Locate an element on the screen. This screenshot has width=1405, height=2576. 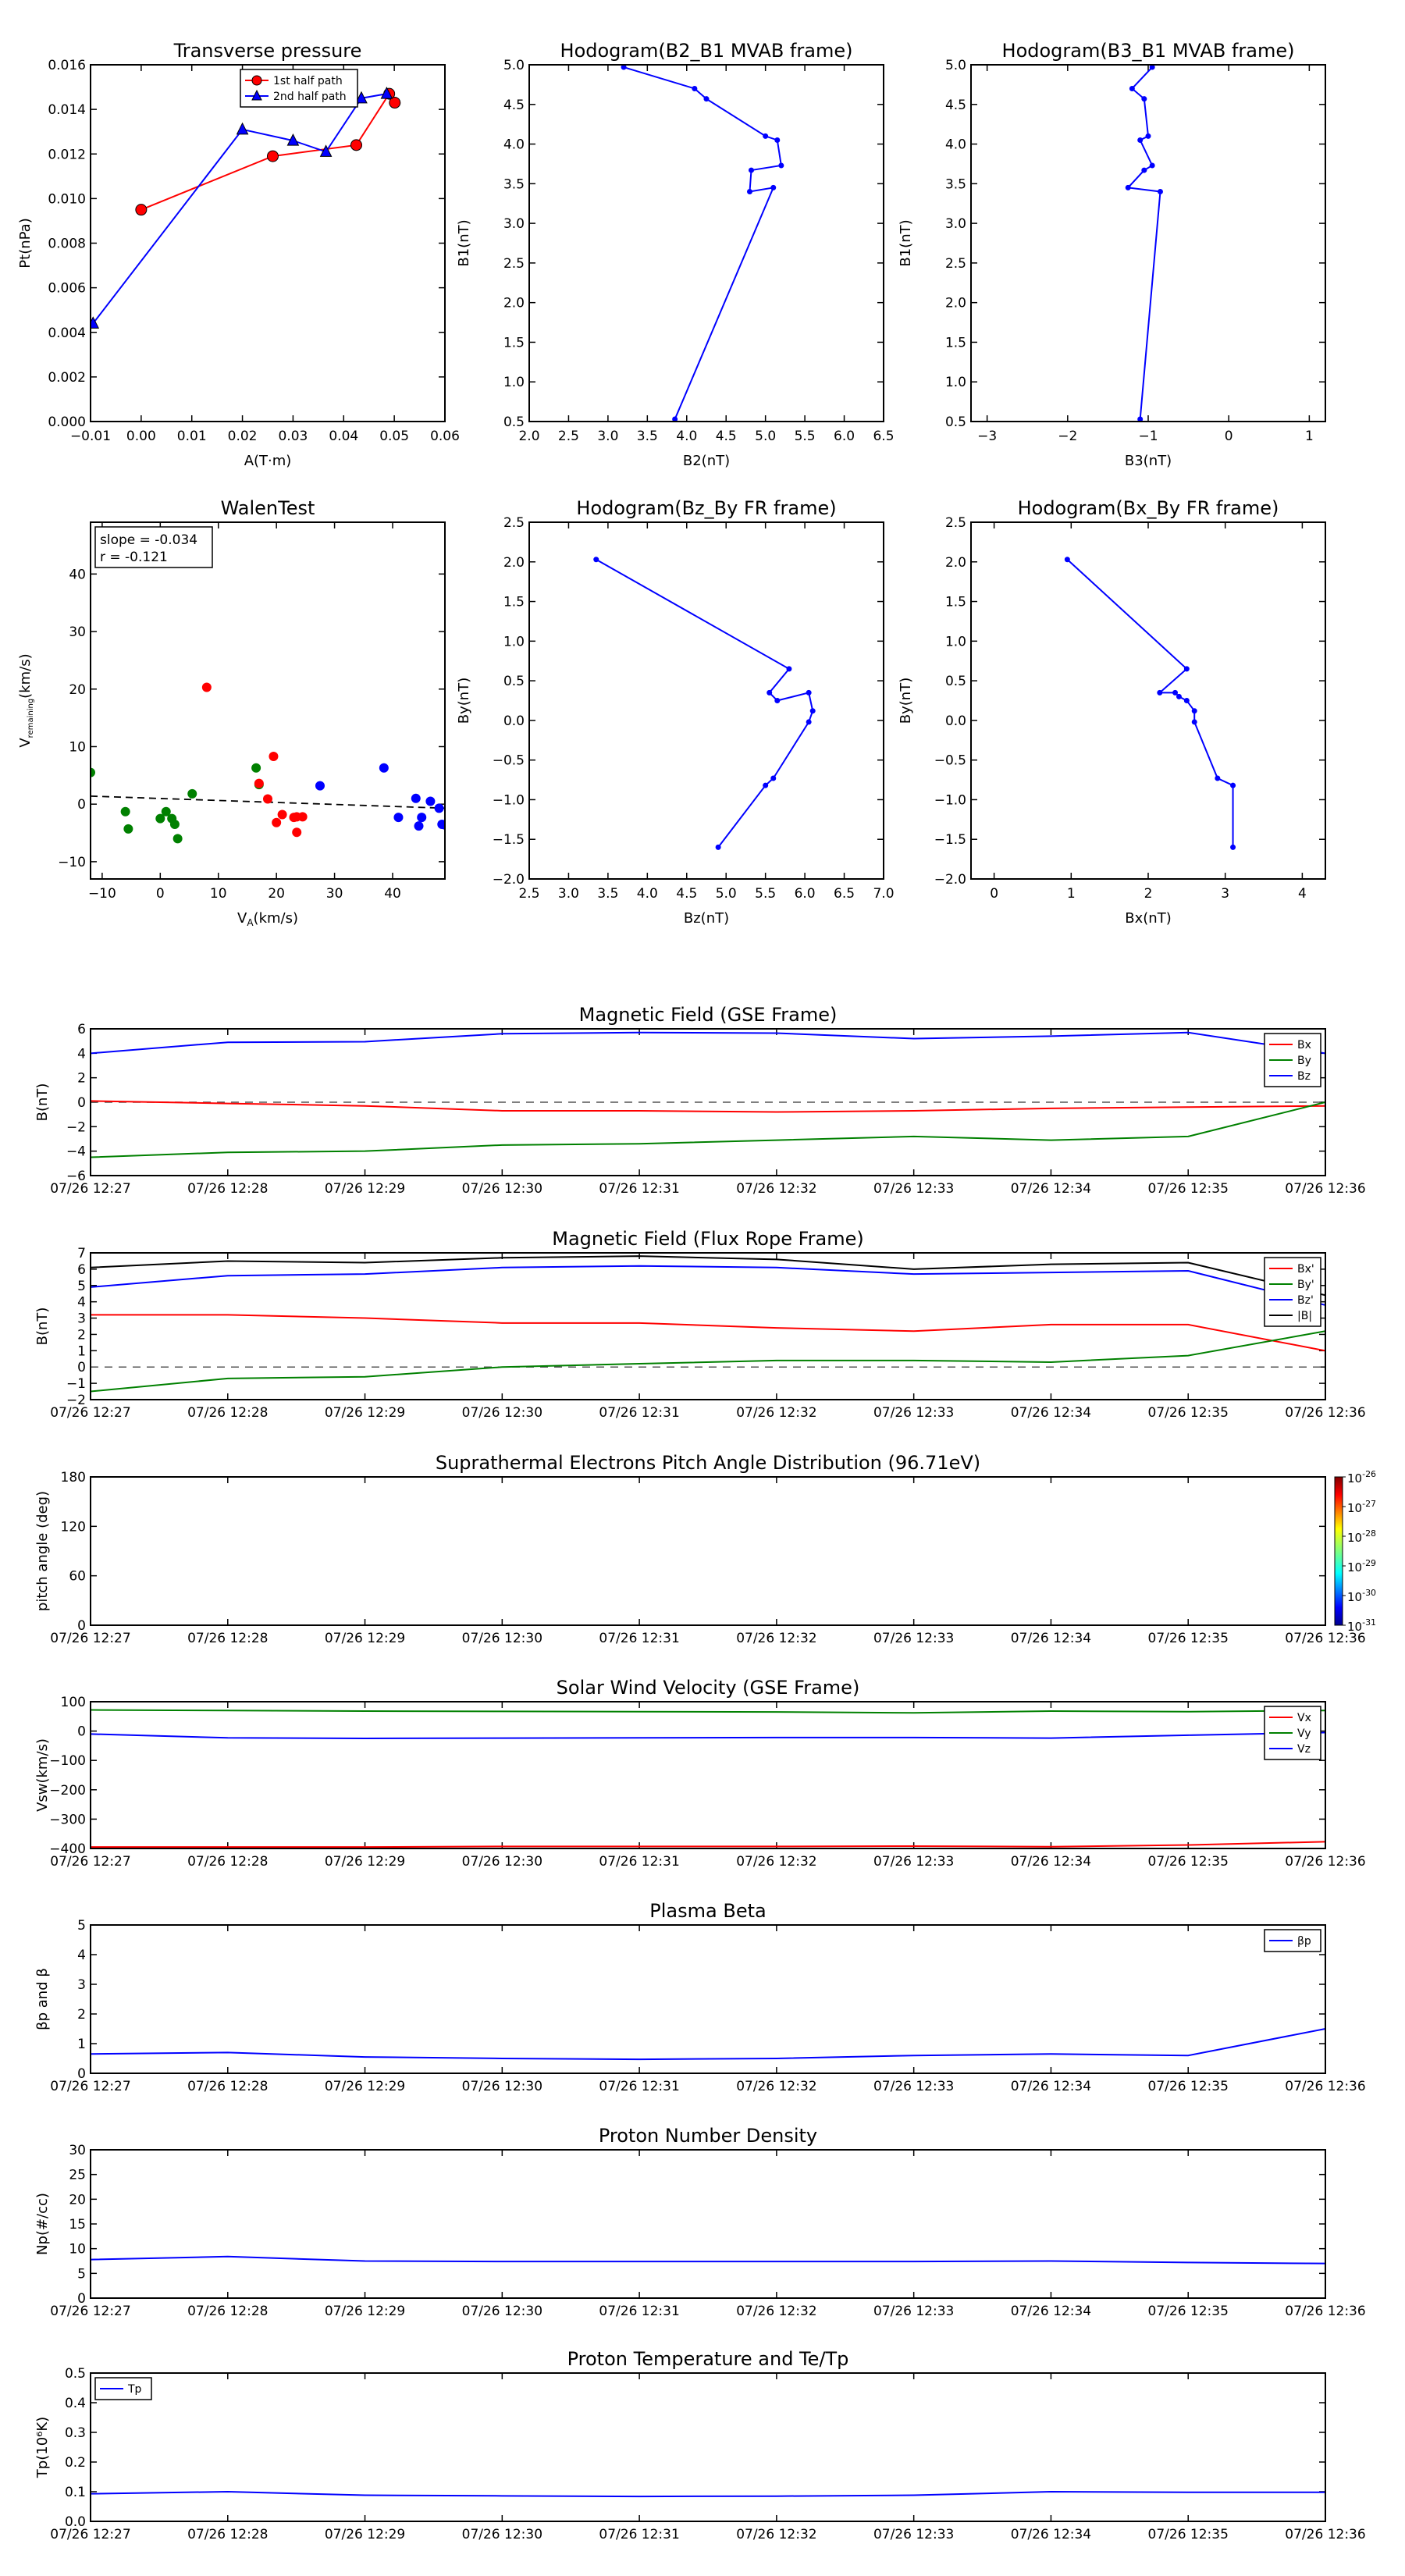
series-p-line is located at coordinates (708, 2044).